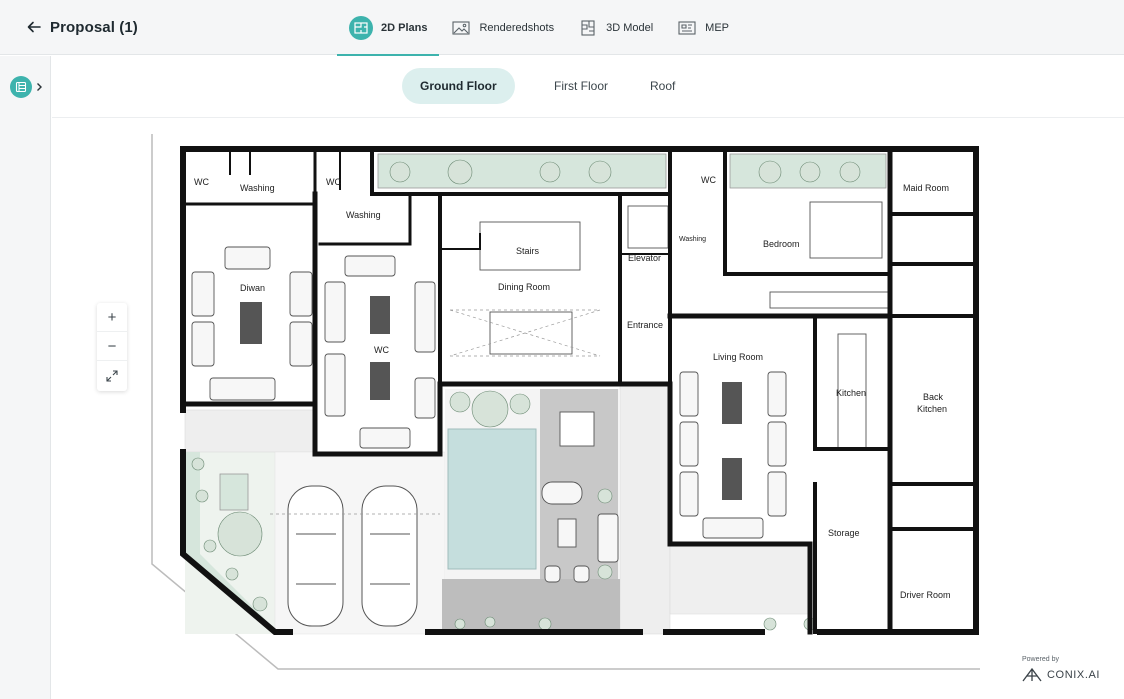 Image resolution: width=1124 pixels, height=699 pixels. I want to click on room-label-diwan: Diwan, so click(252, 288).